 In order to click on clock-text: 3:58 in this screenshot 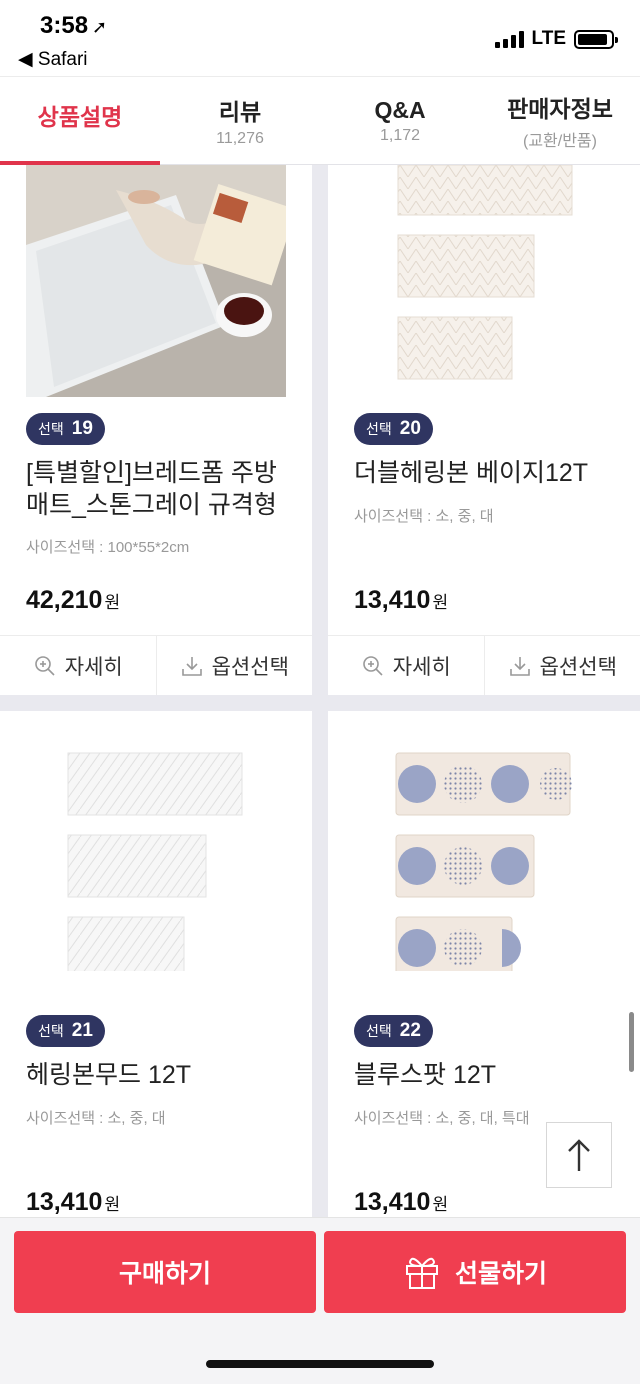, I will do `click(64, 25)`.